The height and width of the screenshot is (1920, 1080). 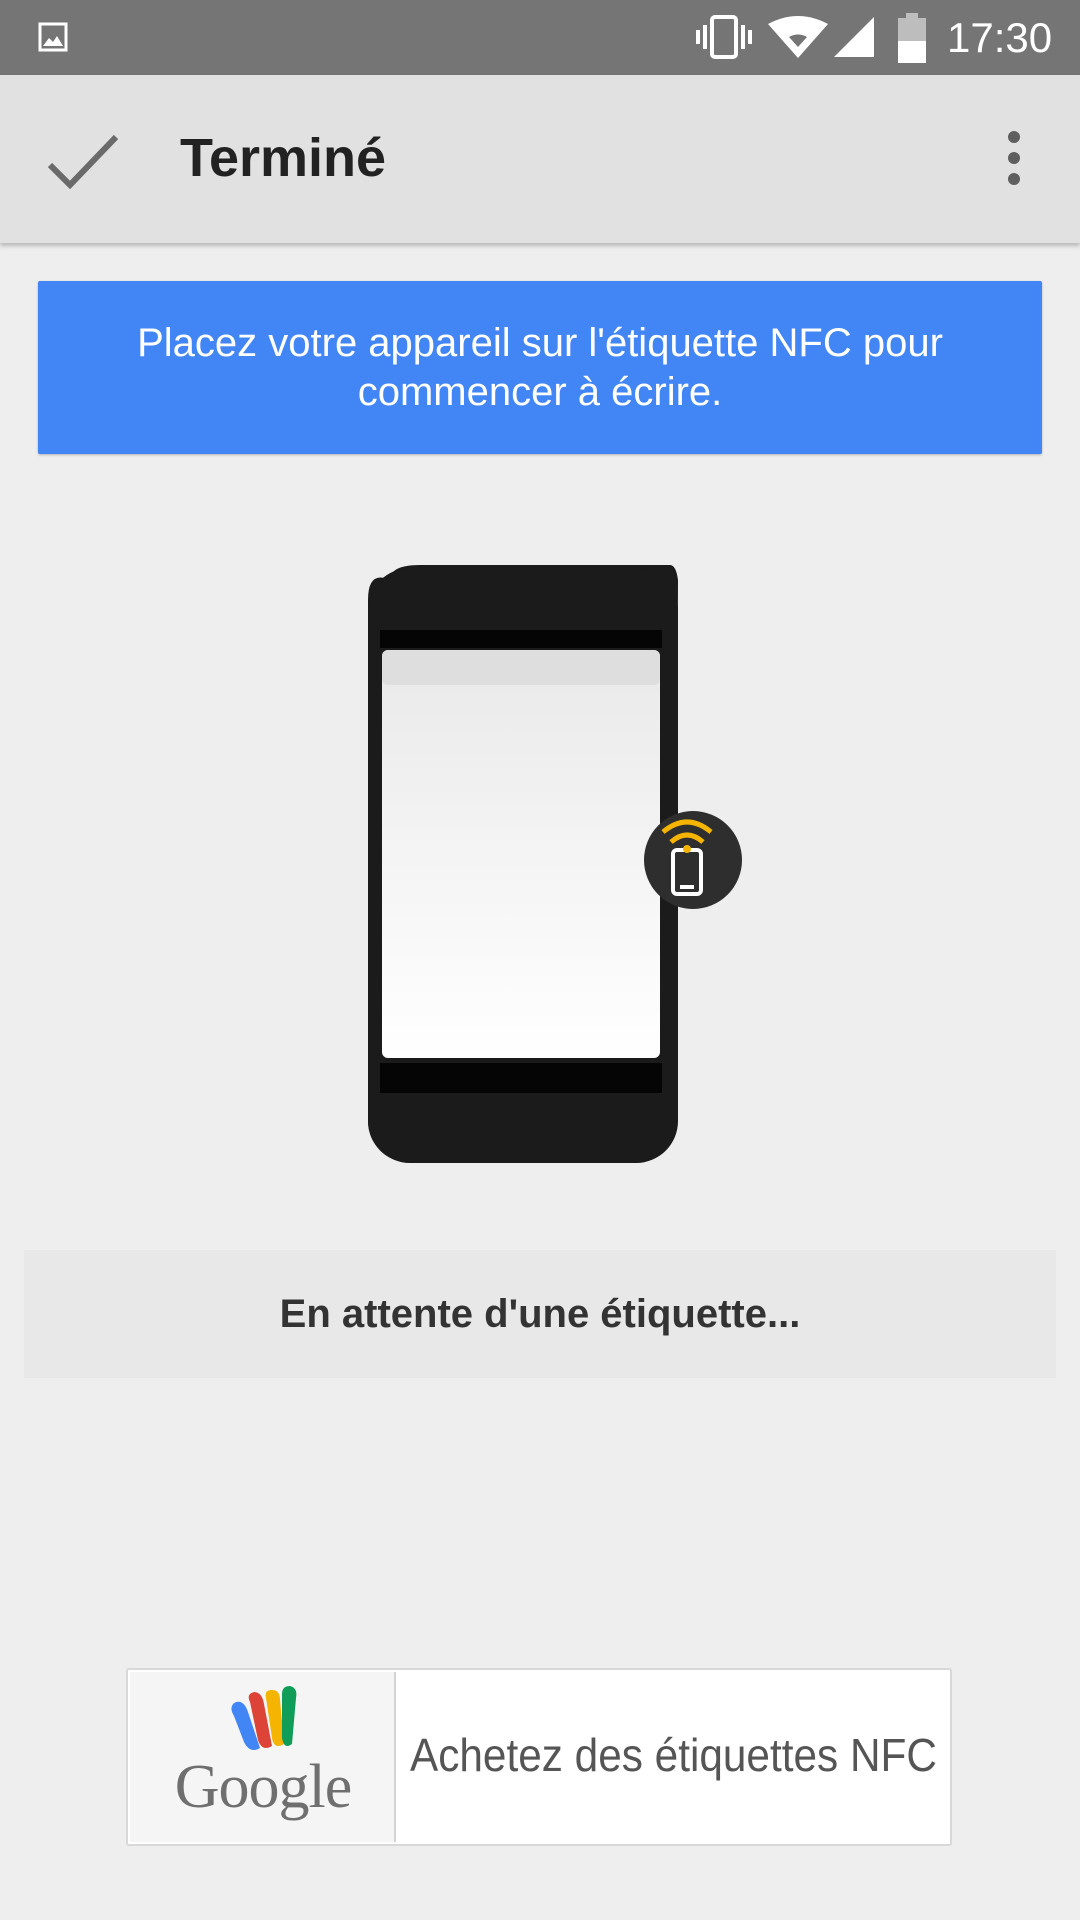 I want to click on check-icon, so click(x=83, y=162).